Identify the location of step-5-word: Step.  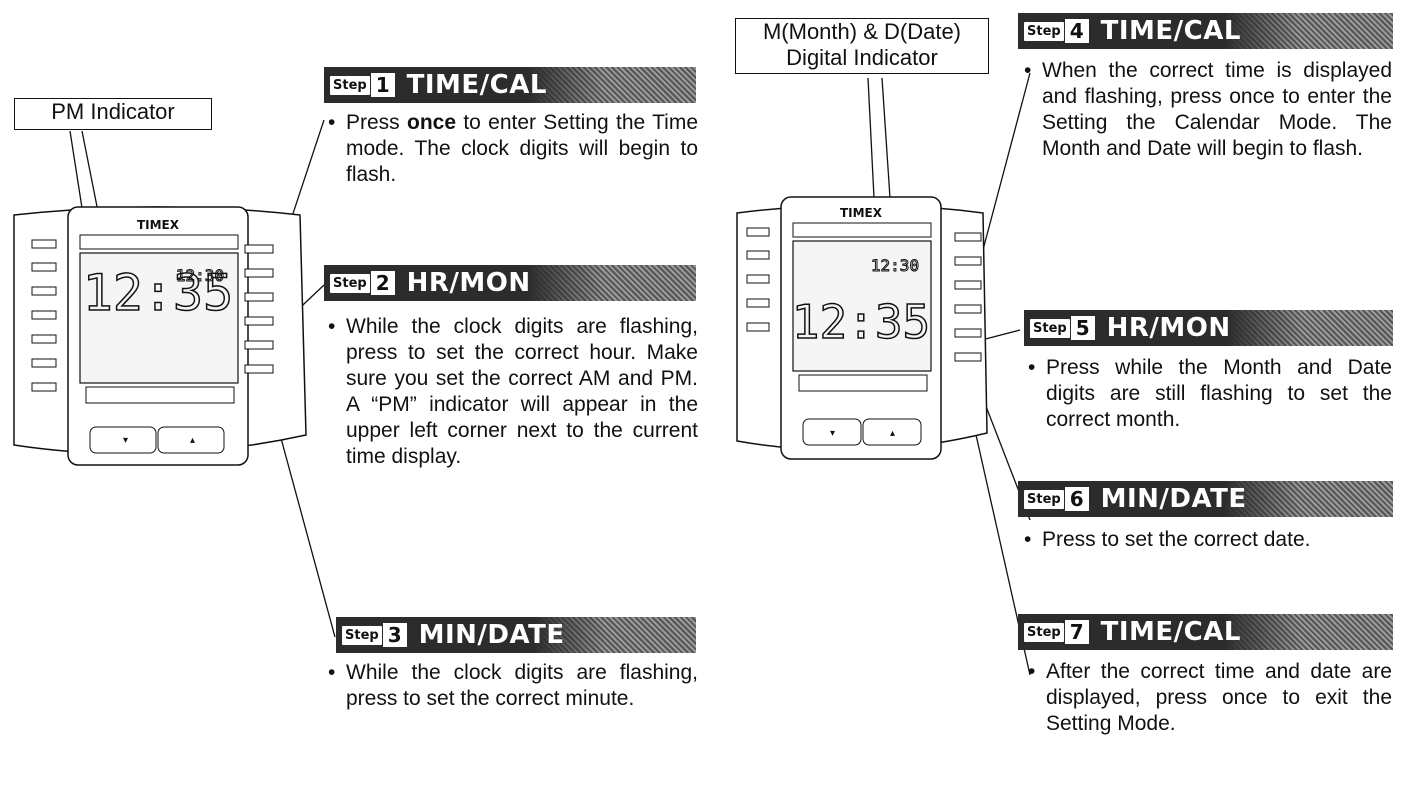
(1050, 328).